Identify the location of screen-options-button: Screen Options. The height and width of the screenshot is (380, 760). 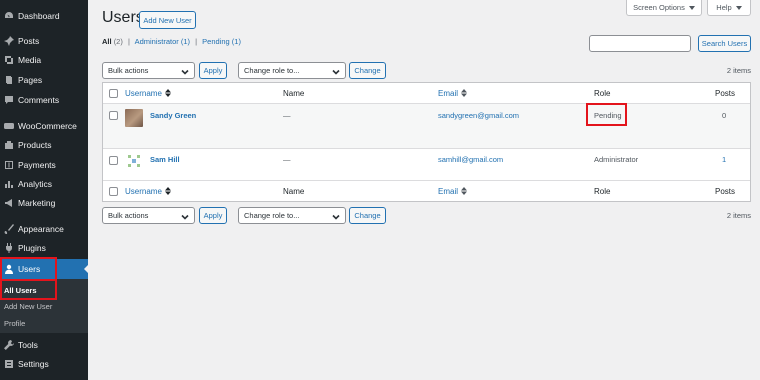
(664, 8).